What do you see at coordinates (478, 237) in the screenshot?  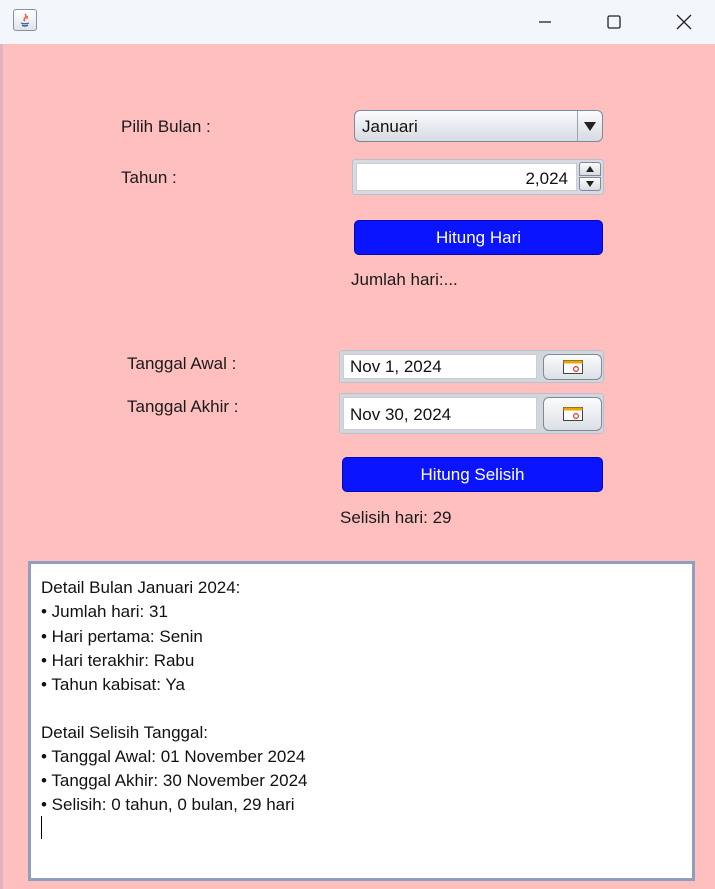 I see `hitung-hari-button: Hitung Hari` at bounding box center [478, 237].